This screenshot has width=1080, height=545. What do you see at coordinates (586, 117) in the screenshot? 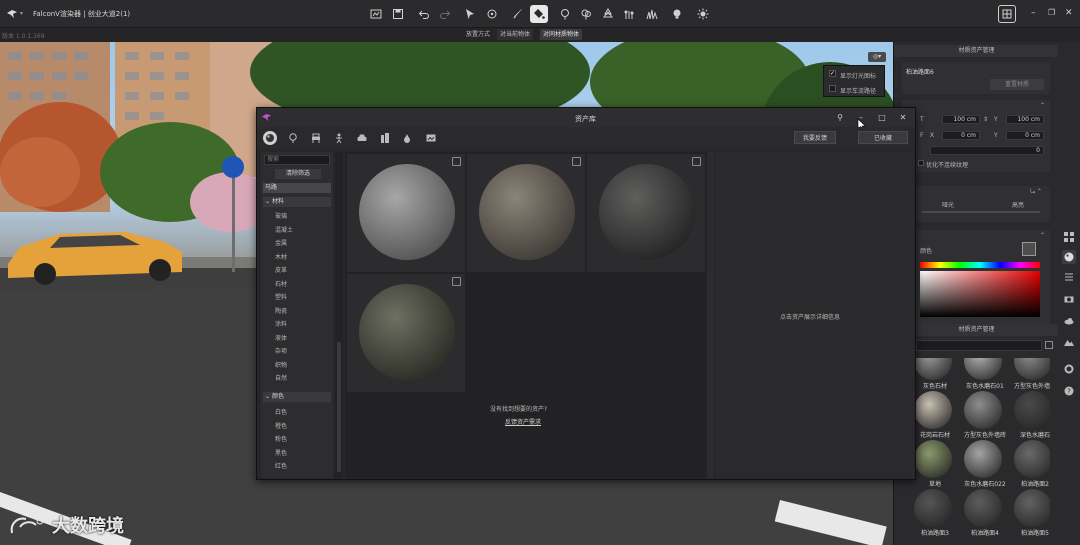
I see `dialog-title-bar: 资产库 ⚲ – □ ✕` at bounding box center [586, 117].